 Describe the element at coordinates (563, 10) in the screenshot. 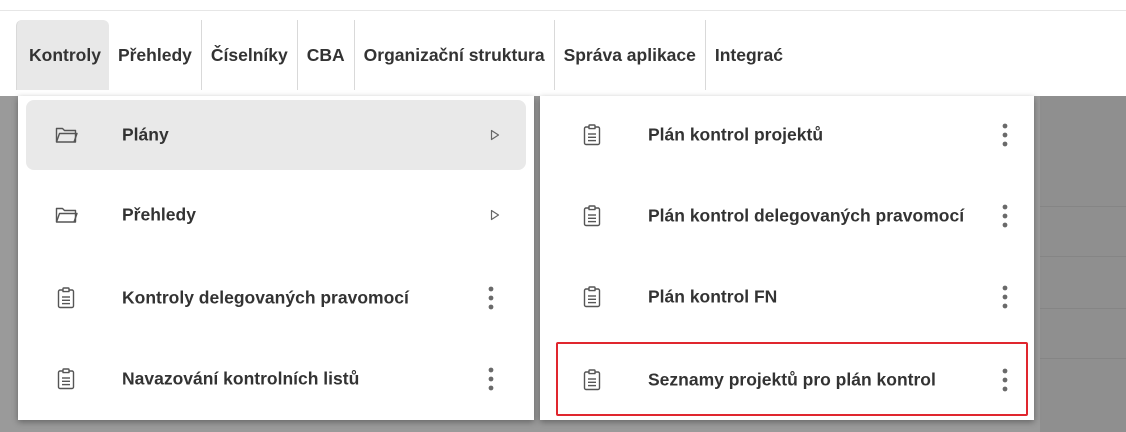

I see `menubar-divider` at that location.